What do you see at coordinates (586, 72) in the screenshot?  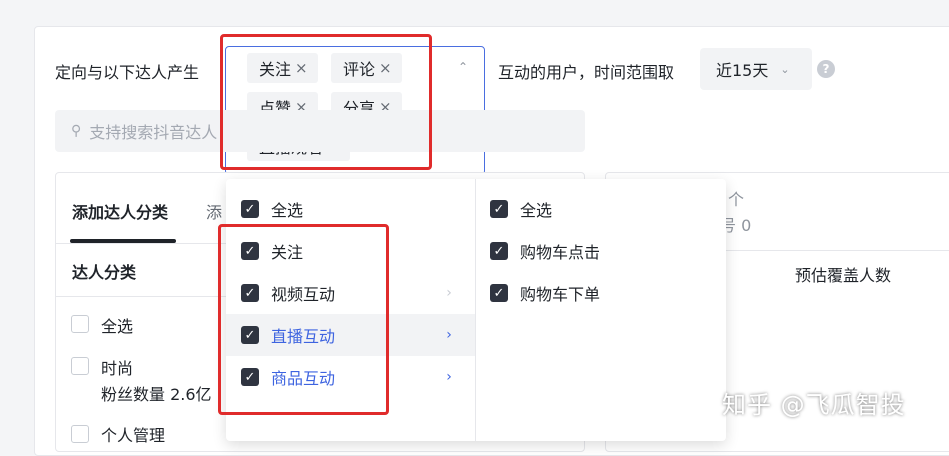 I see `filter-suffix-label: 互动的用户，时间范围取` at bounding box center [586, 72].